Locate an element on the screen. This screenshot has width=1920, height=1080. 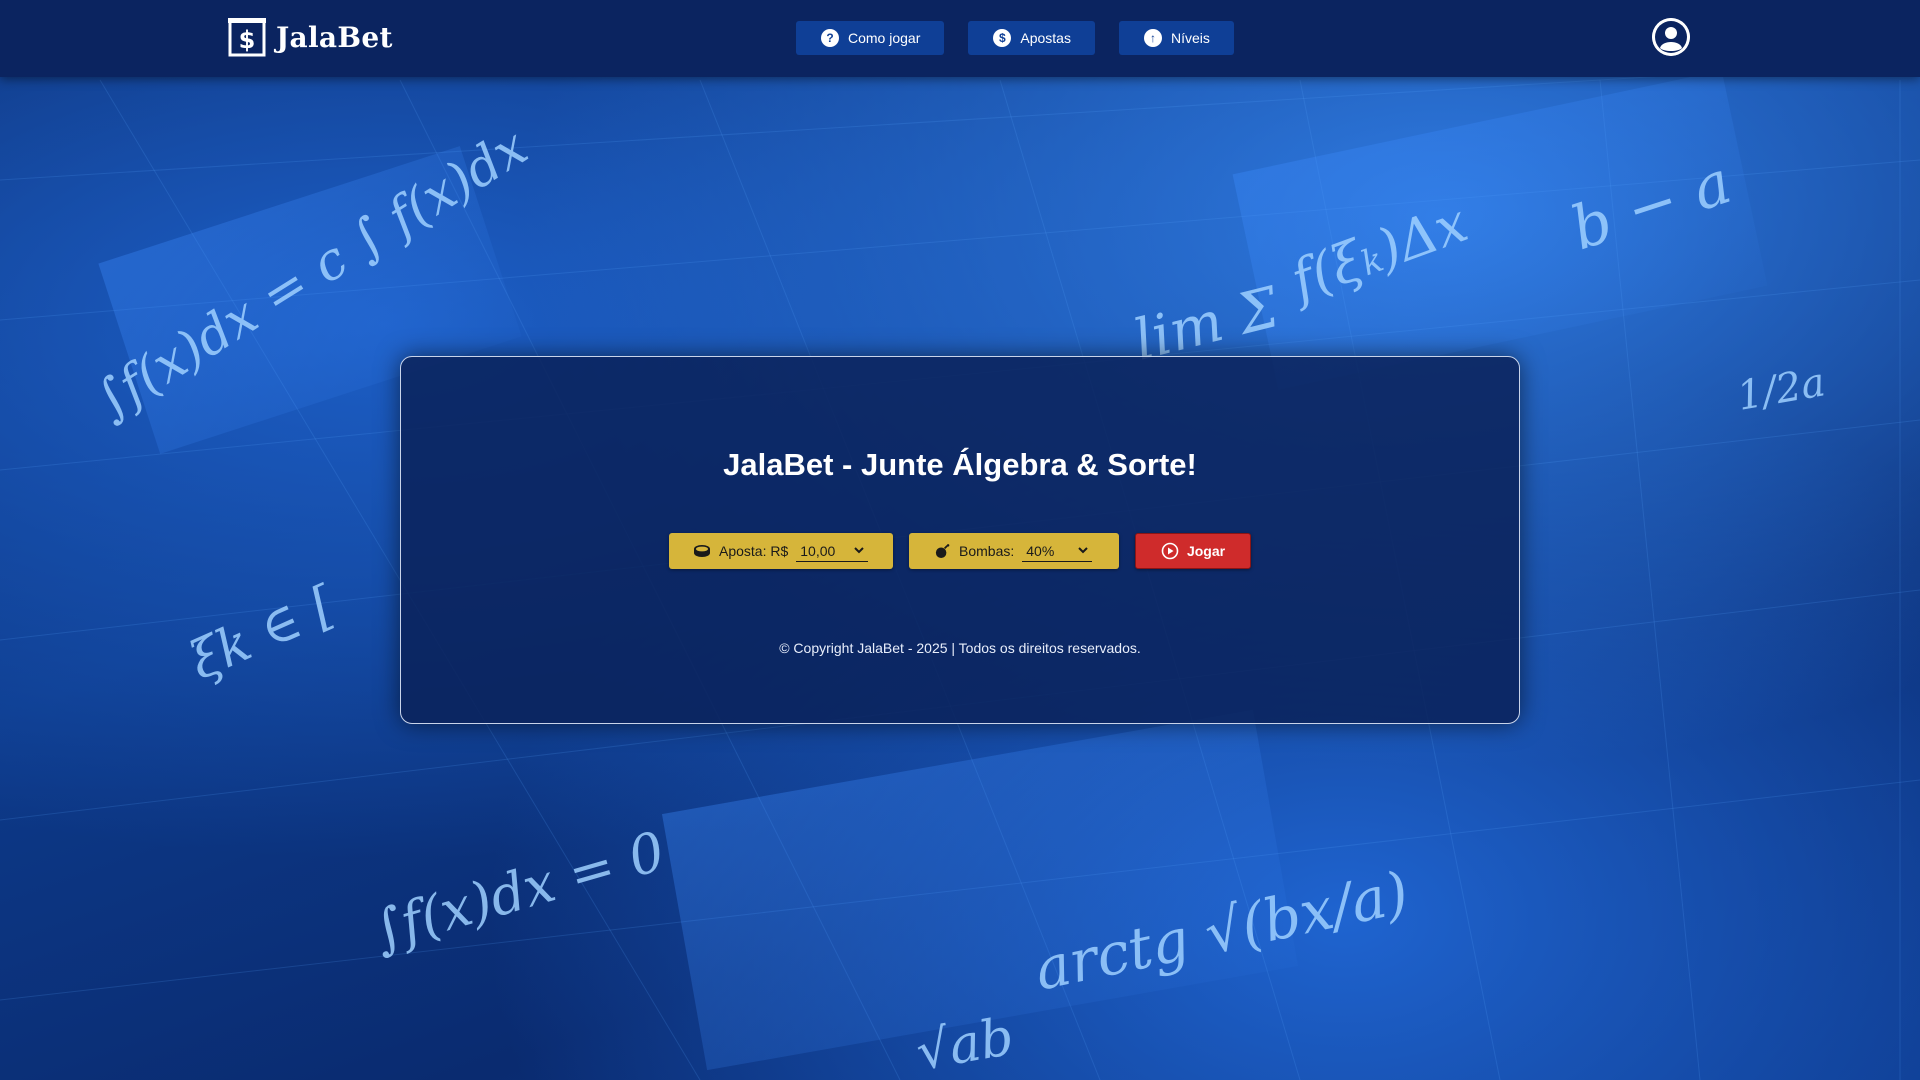
user-icon is located at coordinates (1671, 37).